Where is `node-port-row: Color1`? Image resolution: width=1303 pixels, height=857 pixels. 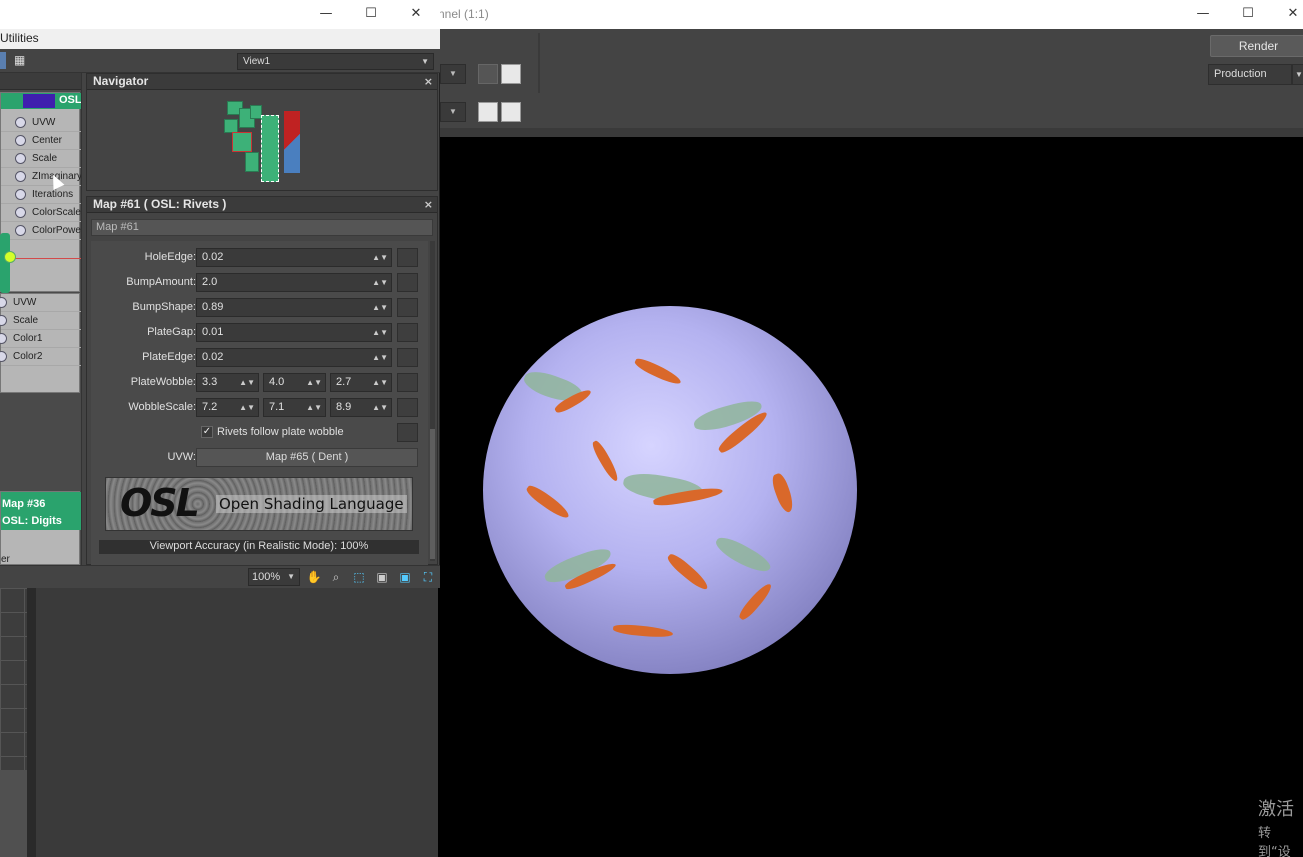 node-port-row: Color1 is located at coordinates (40, 339).